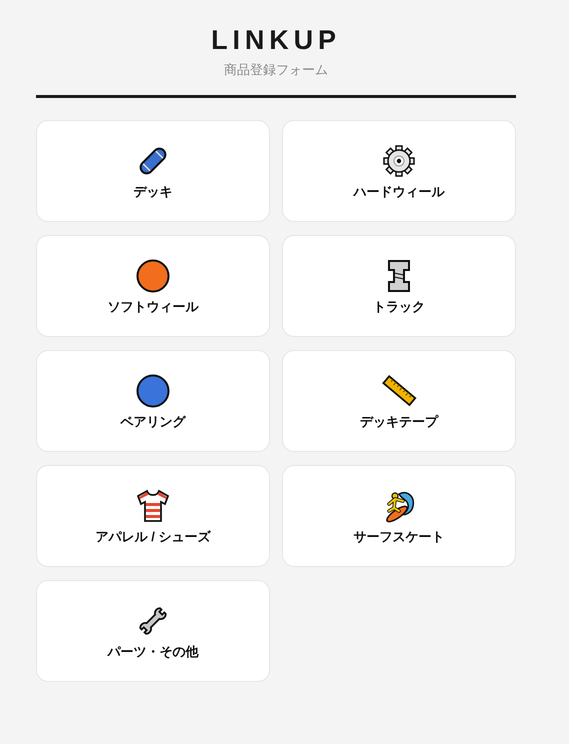 The image size is (569, 744). I want to click on category-card: アパレル / シューズ, so click(153, 516).